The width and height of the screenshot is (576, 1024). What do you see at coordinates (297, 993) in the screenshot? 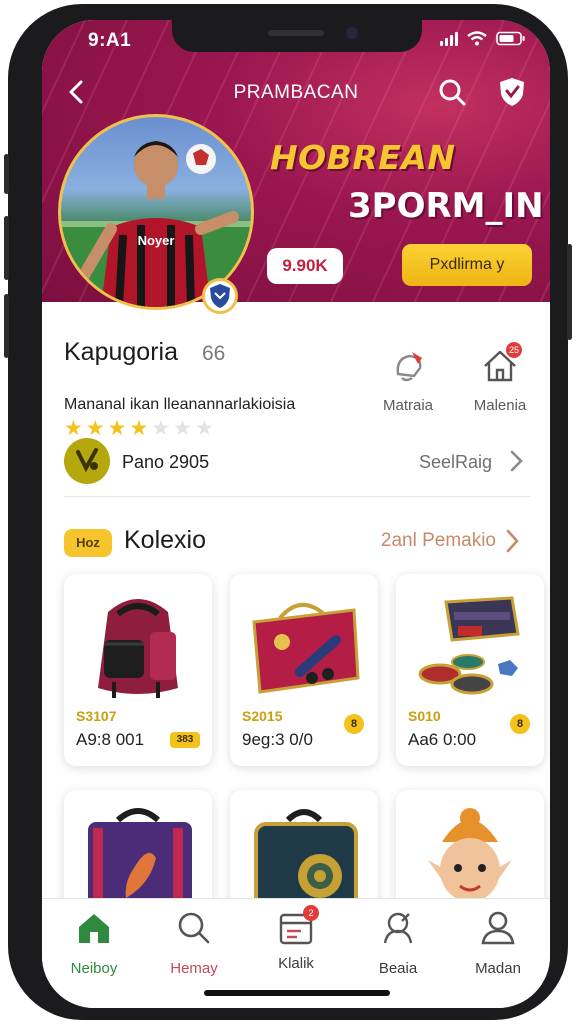
I see `home-indicator` at bounding box center [297, 993].